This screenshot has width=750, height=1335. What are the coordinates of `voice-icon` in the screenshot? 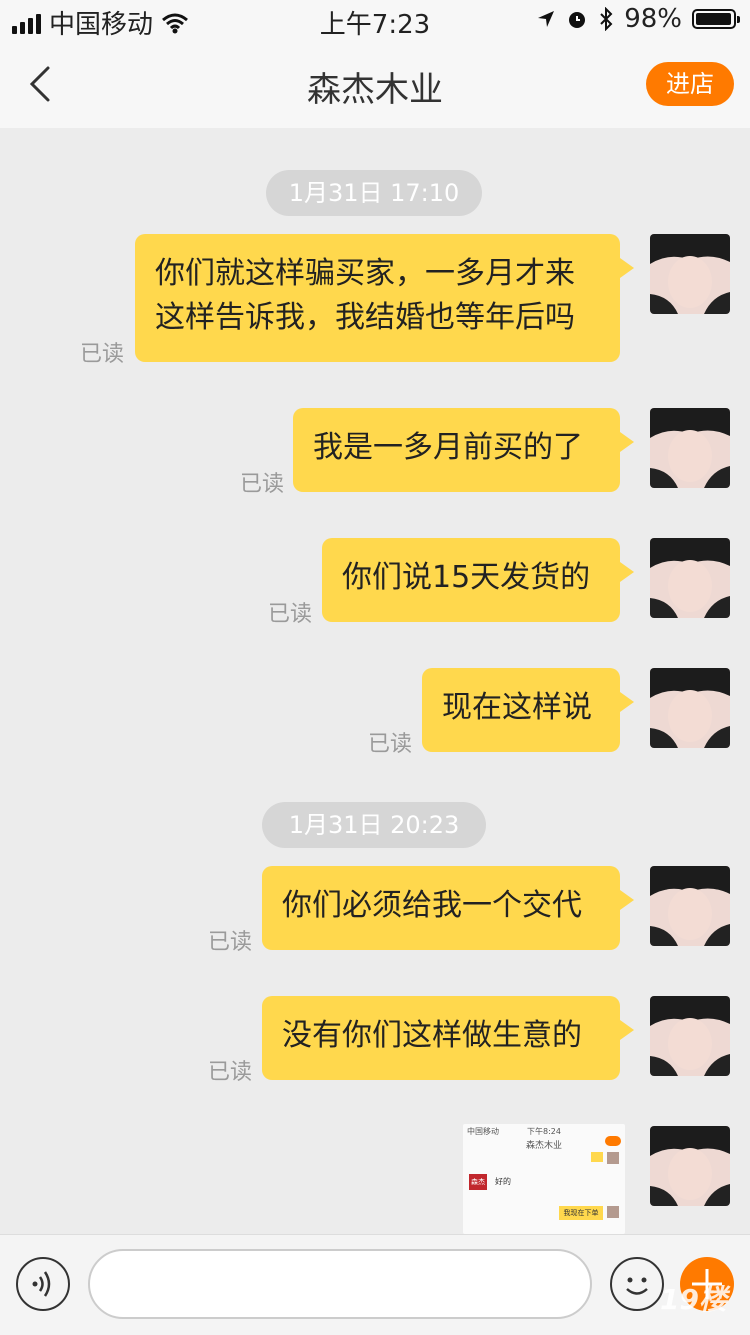 It's located at (41, 1284).